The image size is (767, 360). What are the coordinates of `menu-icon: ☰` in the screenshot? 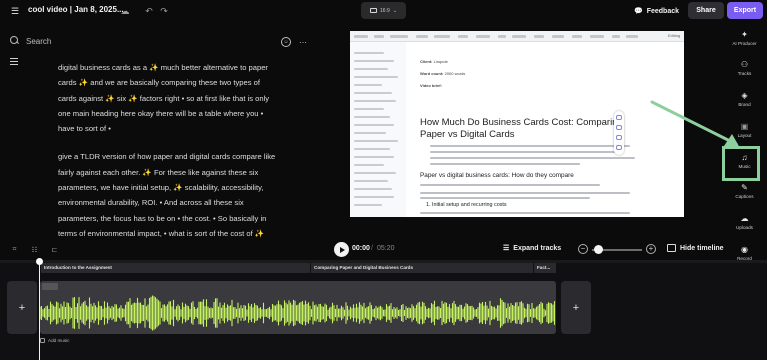 It's located at (15, 11).